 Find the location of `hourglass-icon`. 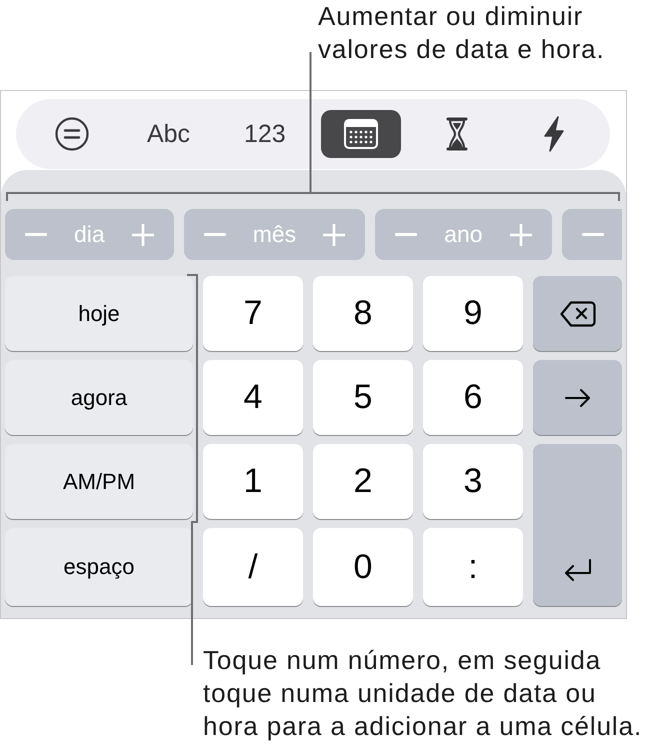

hourglass-icon is located at coordinates (457, 134).